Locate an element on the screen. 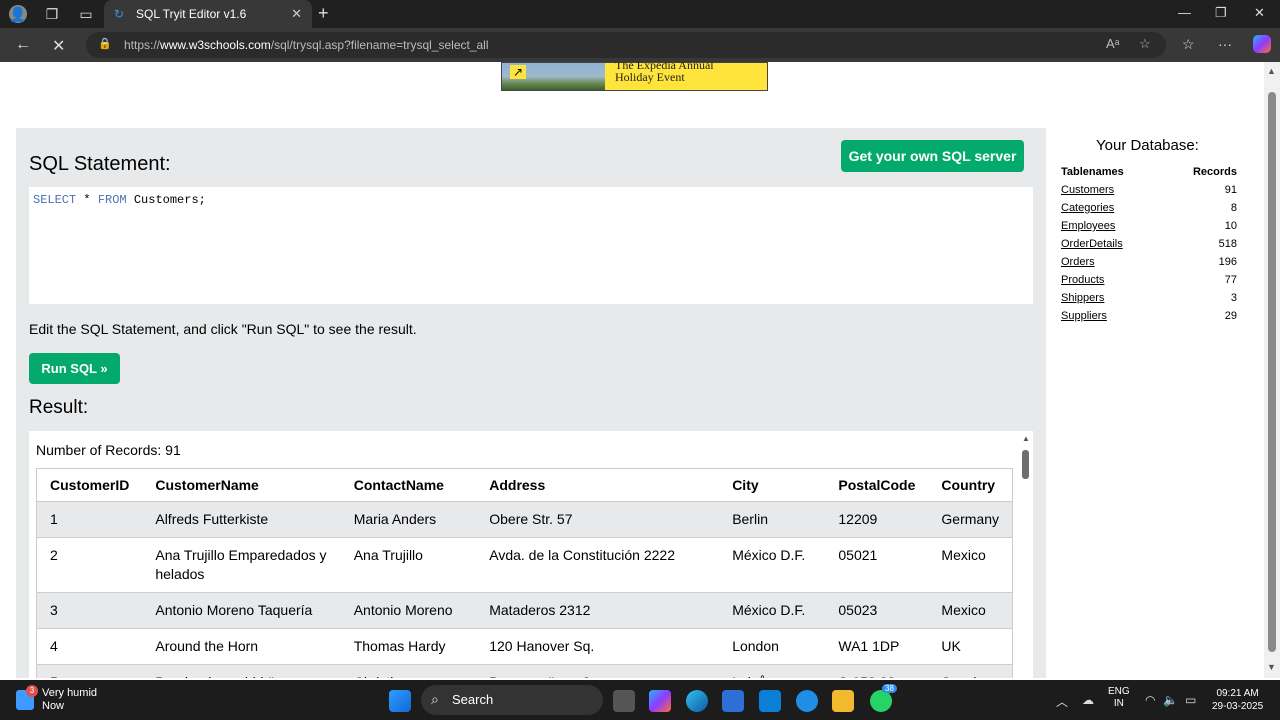 The width and height of the screenshot is (1280, 720). clock-time: 09:21 AM is located at coordinates (1237, 693).